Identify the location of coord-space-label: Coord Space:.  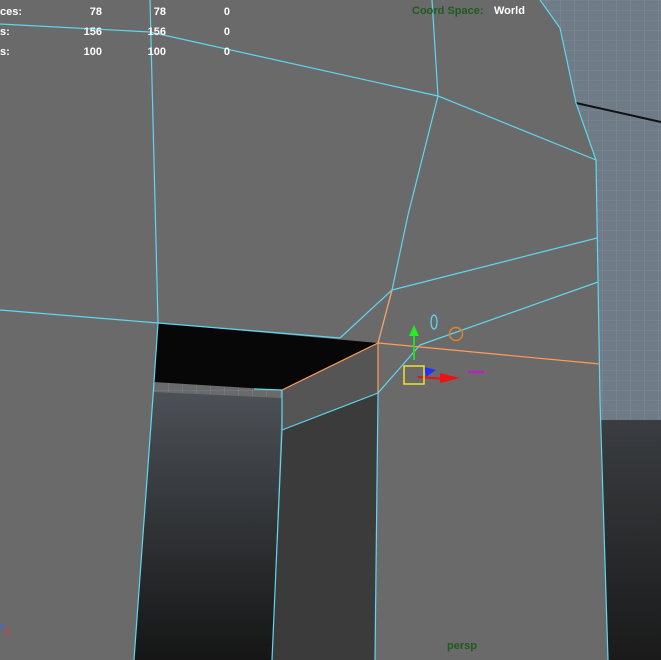
(448, 11).